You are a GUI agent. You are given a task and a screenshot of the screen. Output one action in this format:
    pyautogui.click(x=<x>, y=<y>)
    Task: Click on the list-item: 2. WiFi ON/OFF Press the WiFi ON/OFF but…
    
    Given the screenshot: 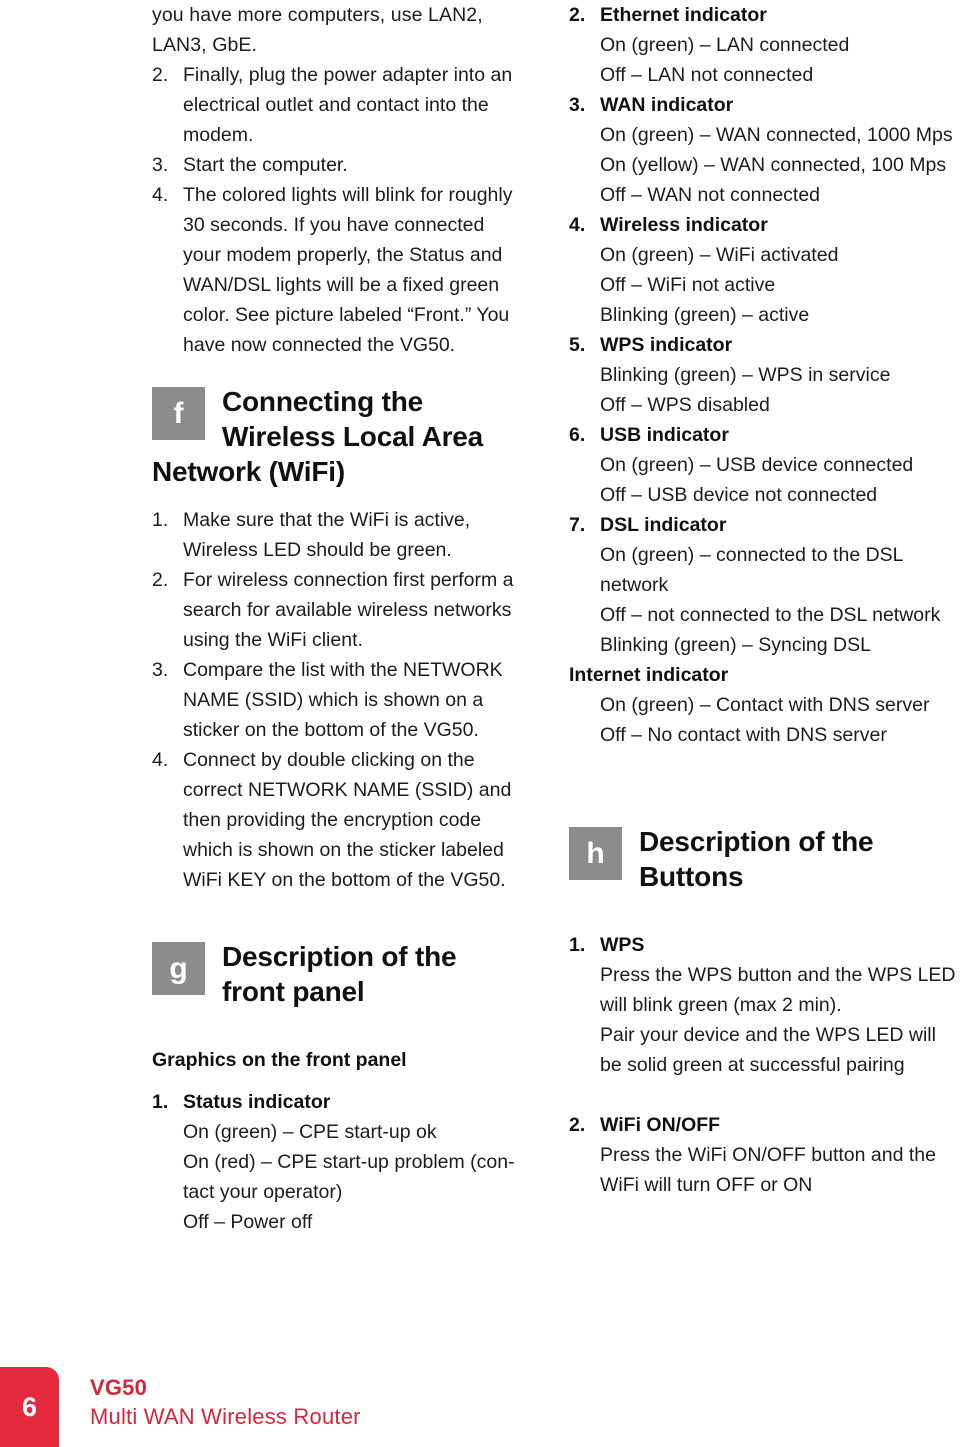 What is the action you would take?
    pyautogui.click(x=764, y=1155)
    